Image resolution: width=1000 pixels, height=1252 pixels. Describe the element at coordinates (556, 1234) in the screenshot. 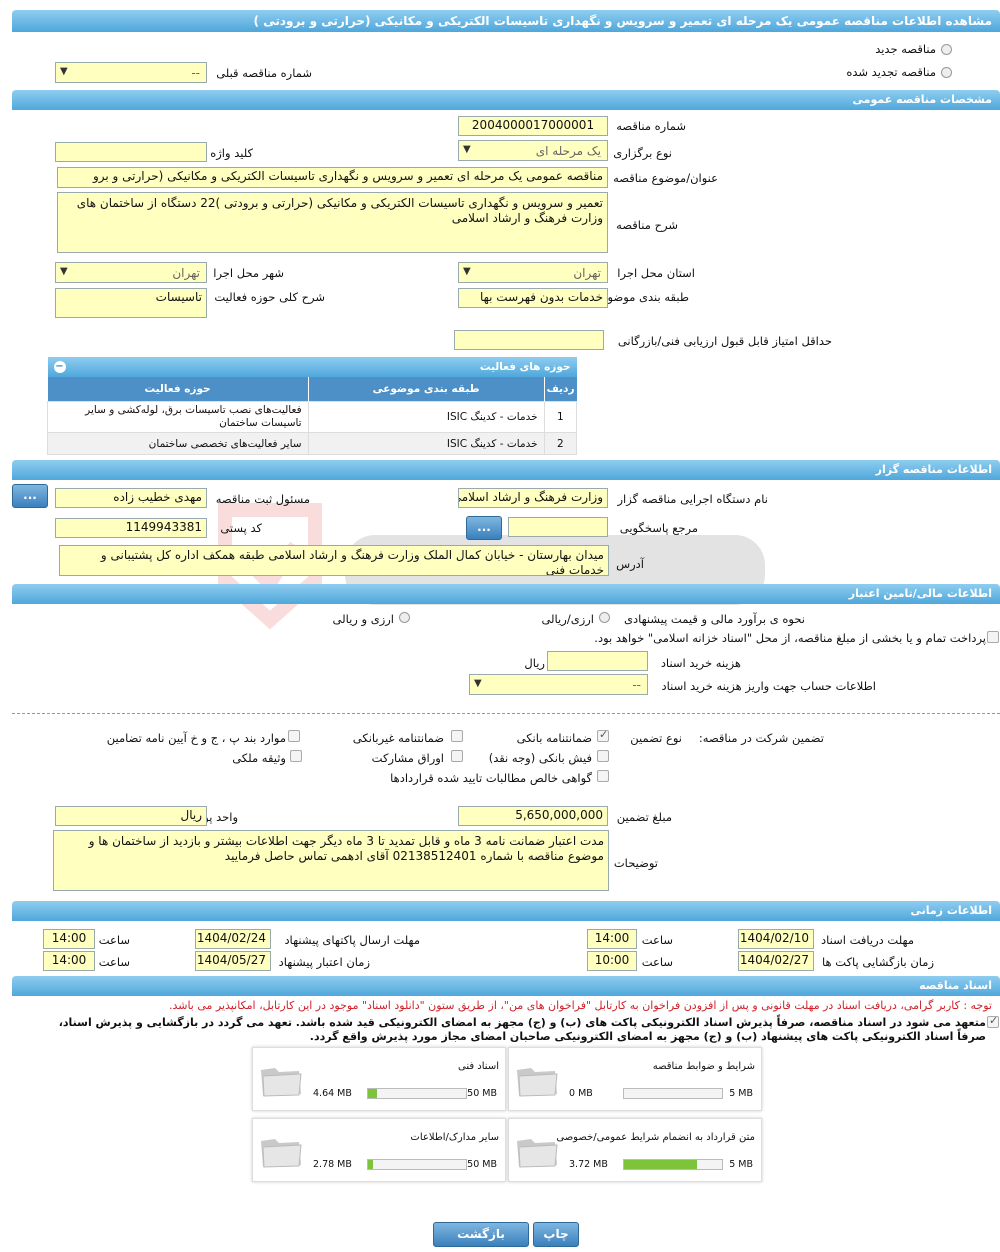

I see `print-button: چاپ` at that location.